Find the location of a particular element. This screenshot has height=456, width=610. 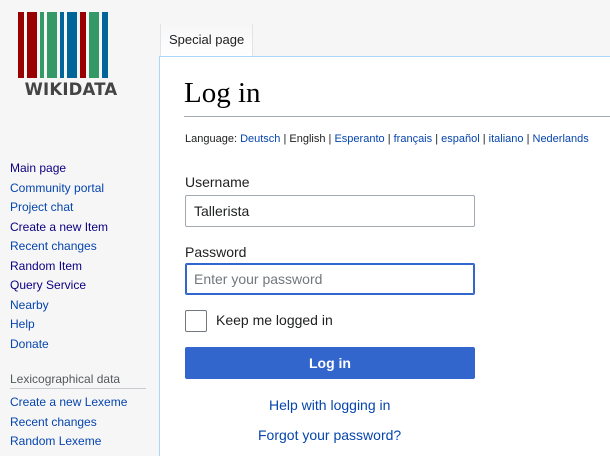

tab-special-page: Special page is located at coordinates (207, 40).